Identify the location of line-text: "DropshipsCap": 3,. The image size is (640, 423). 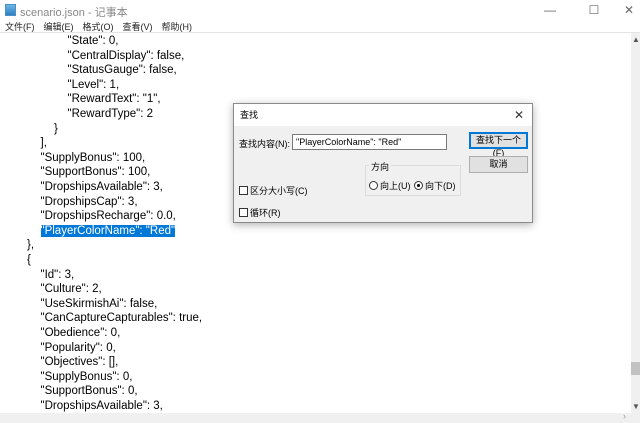
(89, 201).